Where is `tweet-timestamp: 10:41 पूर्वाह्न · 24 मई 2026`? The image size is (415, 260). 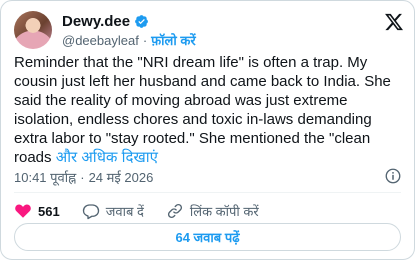 tweet-timestamp: 10:41 पूर्वाह्न · 24 मई 2026 is located at coordinates (83, 177).